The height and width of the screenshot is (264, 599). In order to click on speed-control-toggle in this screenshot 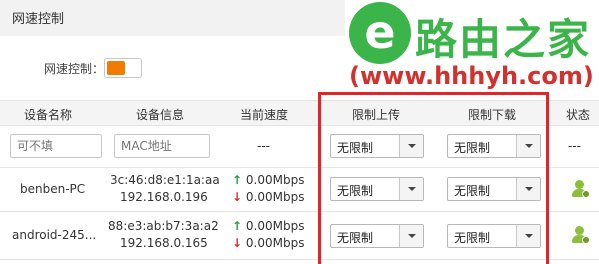, I will do `click(123, 68)`.